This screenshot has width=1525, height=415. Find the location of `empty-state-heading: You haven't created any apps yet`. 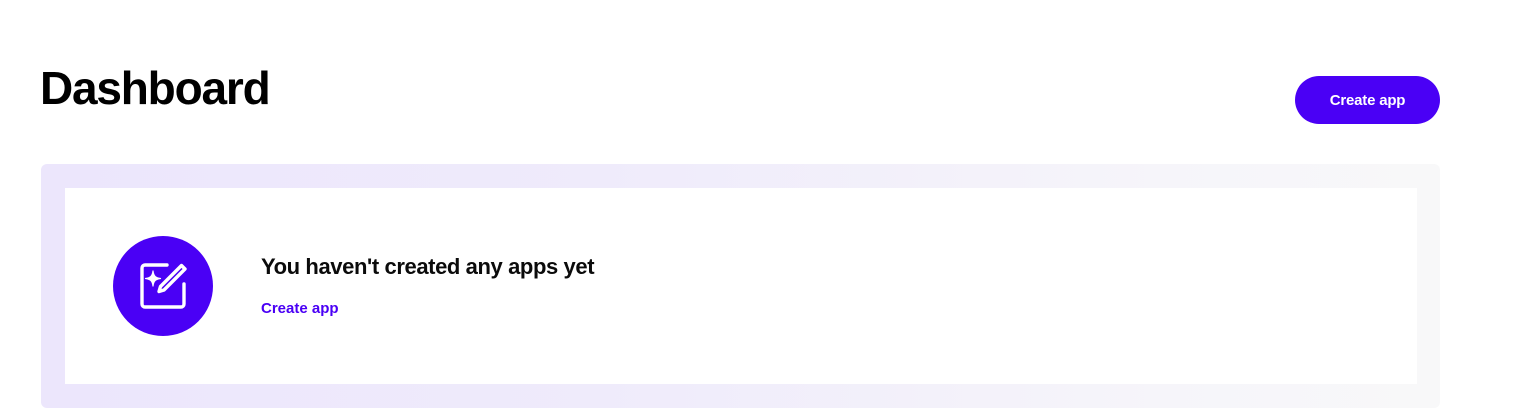

empty-state-heading: You haven't created any apps yet is located at coordinates (428, 266).